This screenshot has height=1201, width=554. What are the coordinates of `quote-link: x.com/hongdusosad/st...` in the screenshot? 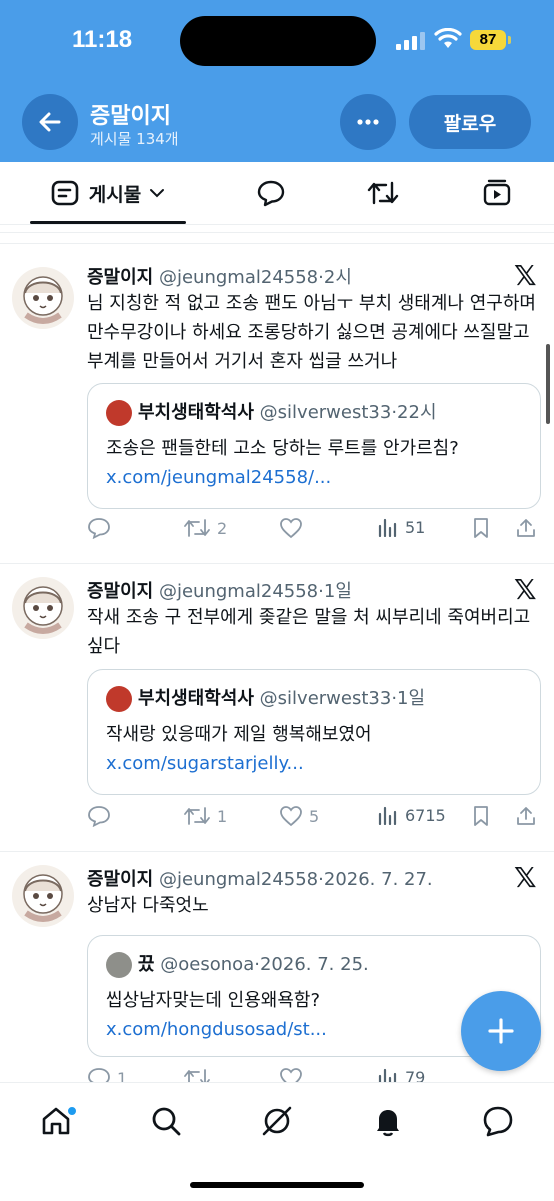 It's located at (216, 1029).